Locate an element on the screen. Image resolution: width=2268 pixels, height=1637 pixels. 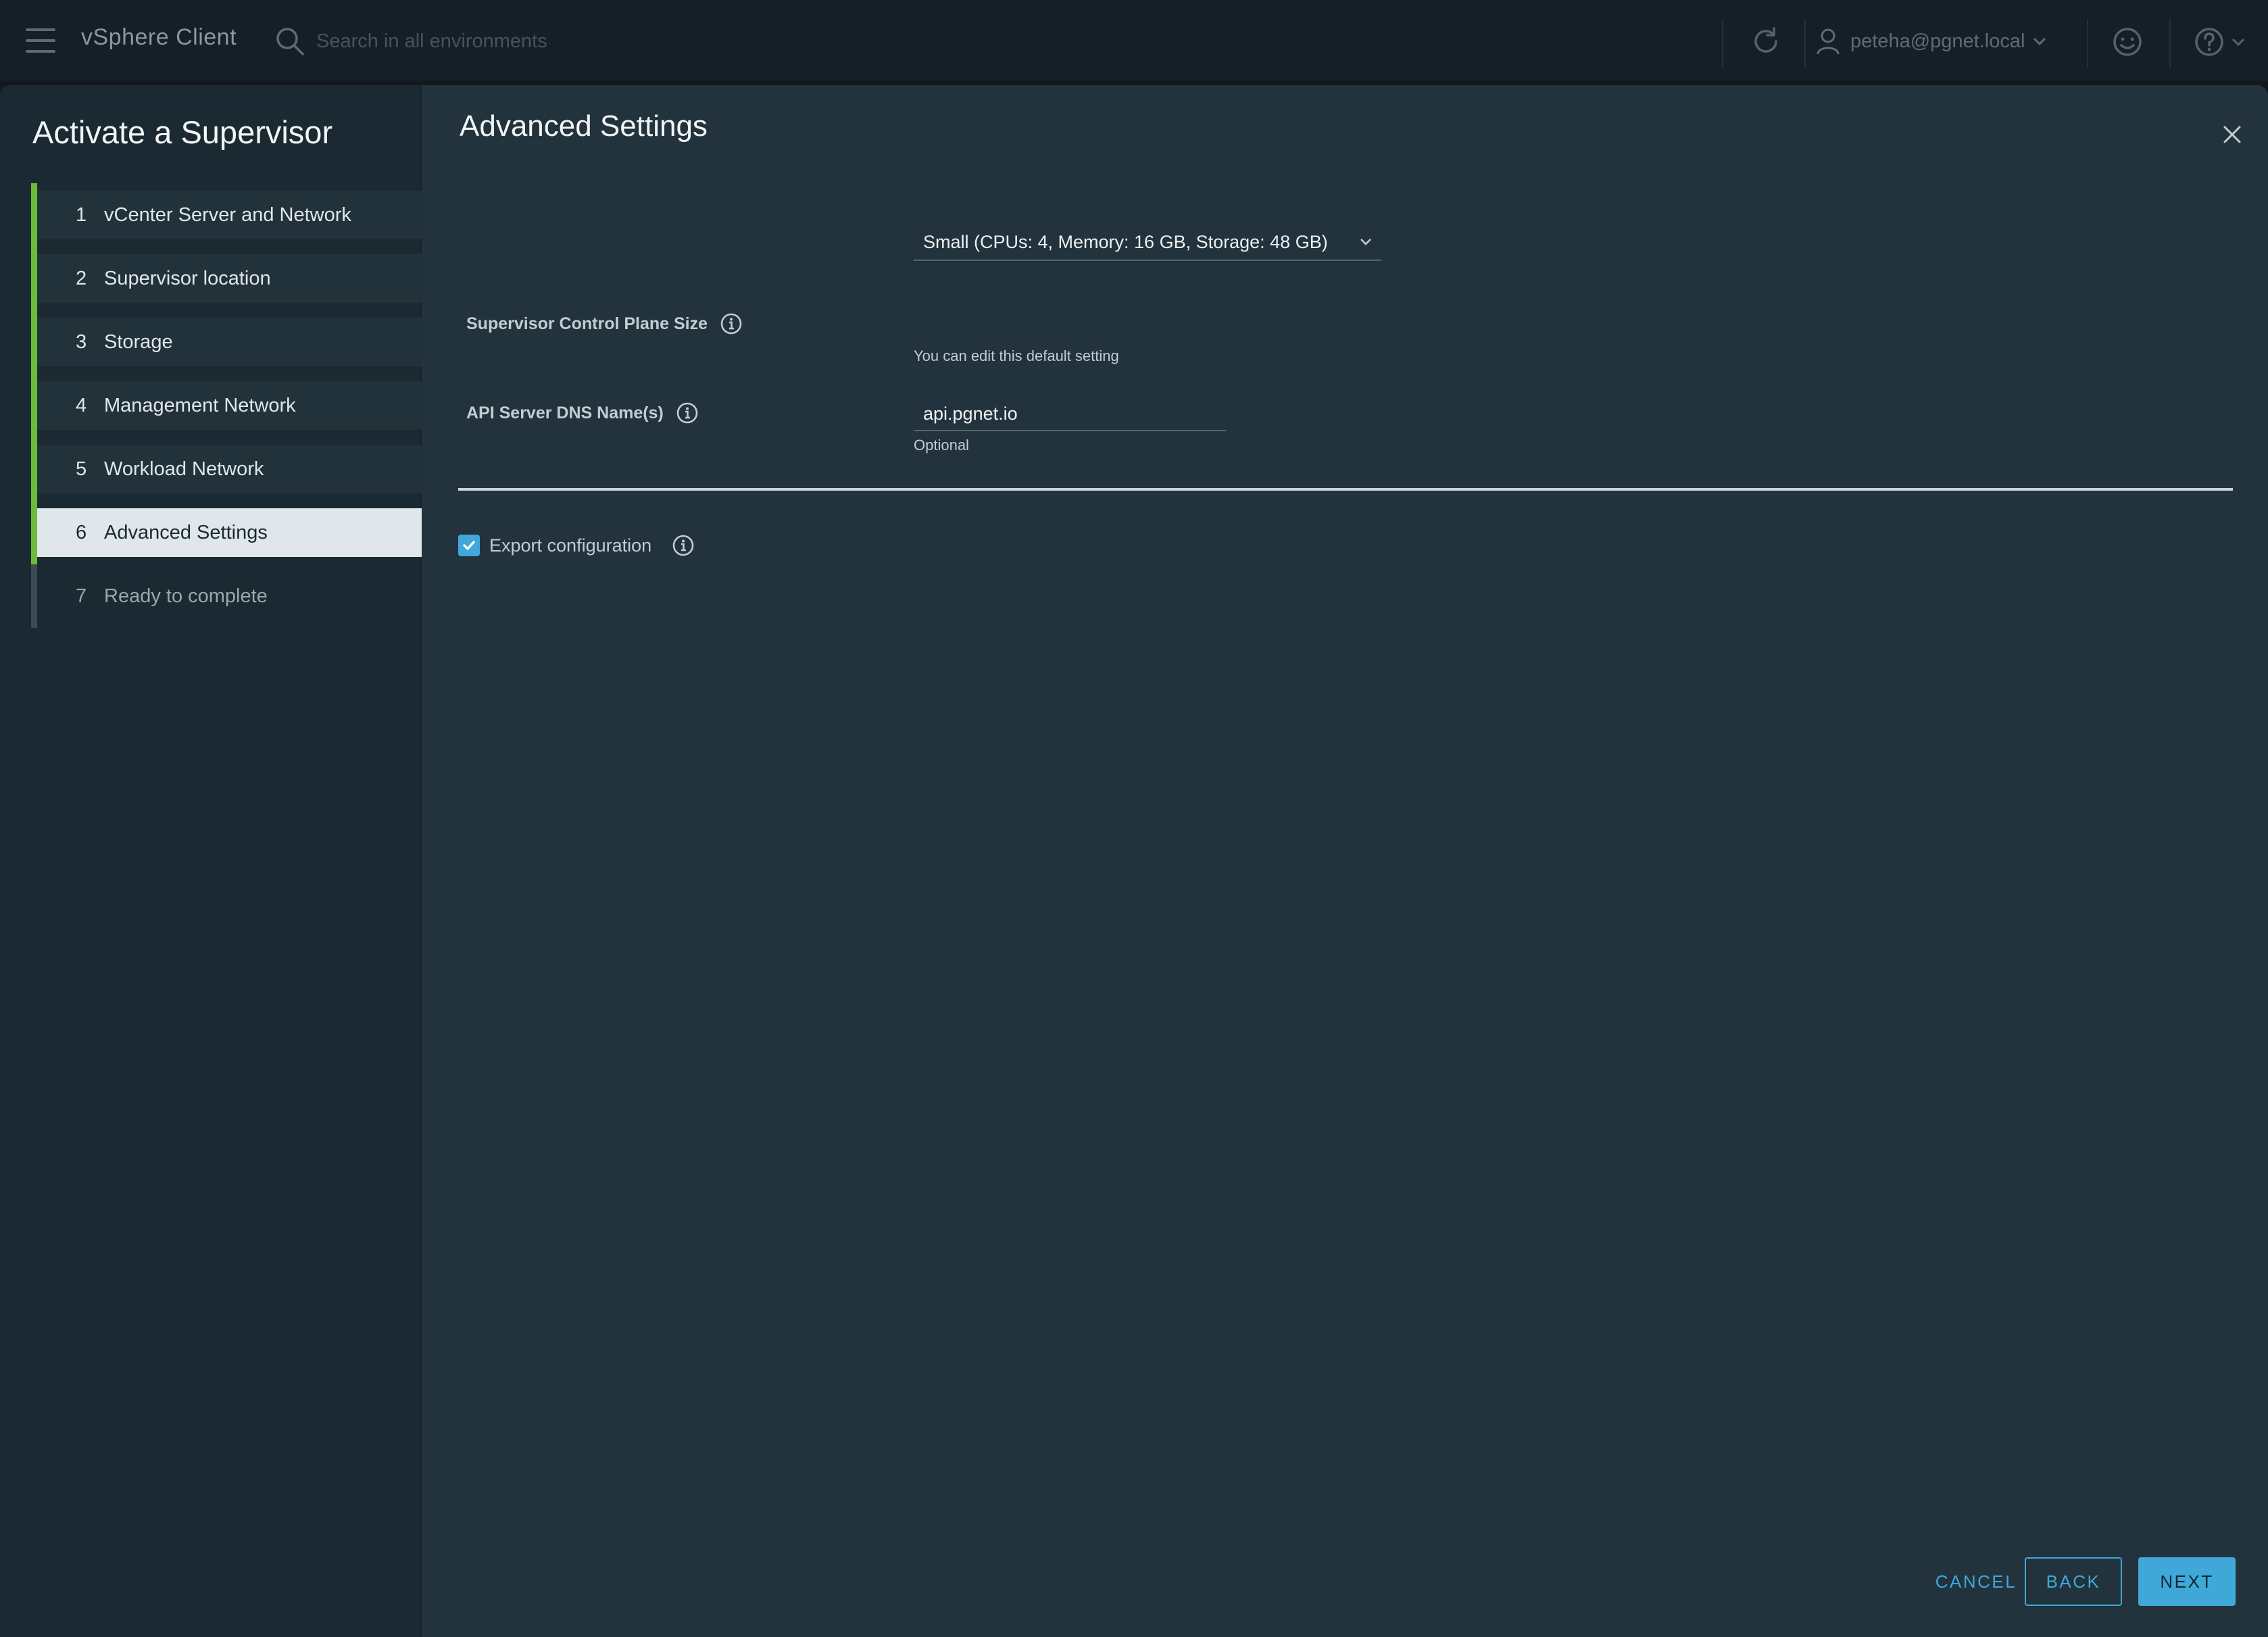
step-label: Storage is located at coordinates (138, 342).